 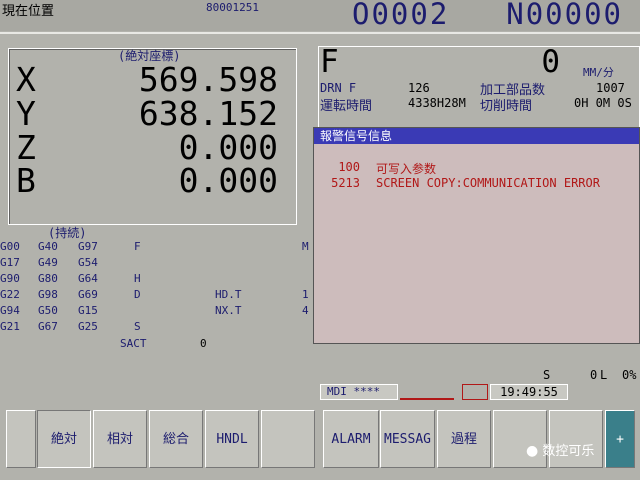 What do you see at coordinates (568, 451) in the screenshot?
I see `watermark-text: 数控可乐` at bounding box center [568, 451].